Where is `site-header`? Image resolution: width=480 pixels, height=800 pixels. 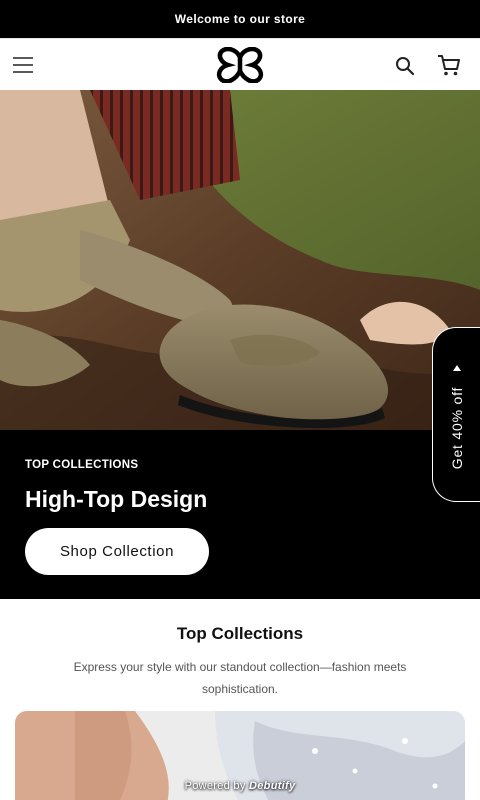 site-header is located at coordinates (240, 64).